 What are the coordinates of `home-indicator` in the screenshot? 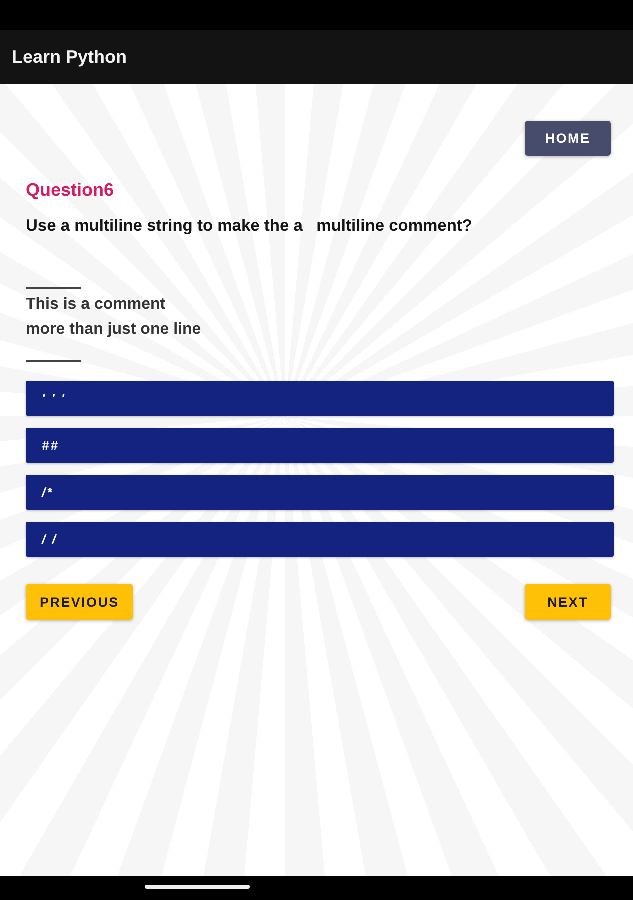 It's located at (197, 887).